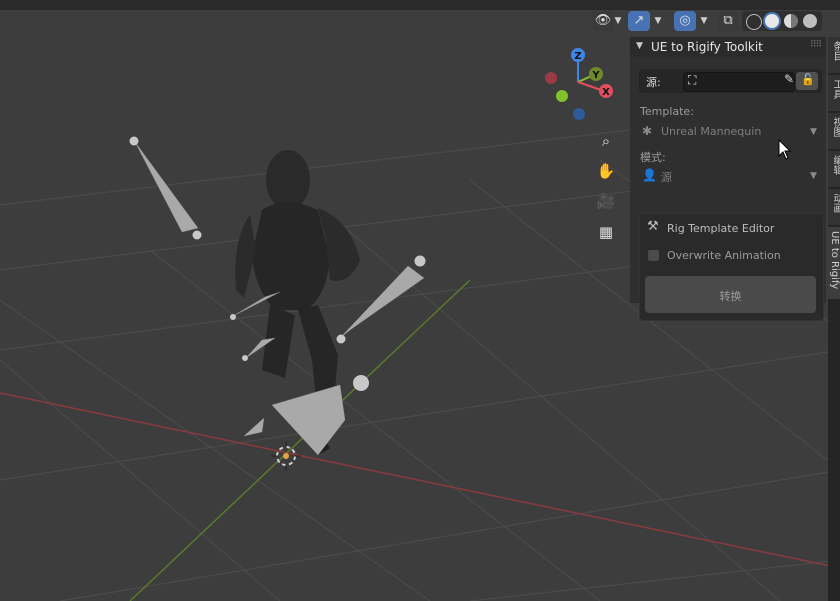  I want to click on gizmo-x-label: X, so click(606, 92).